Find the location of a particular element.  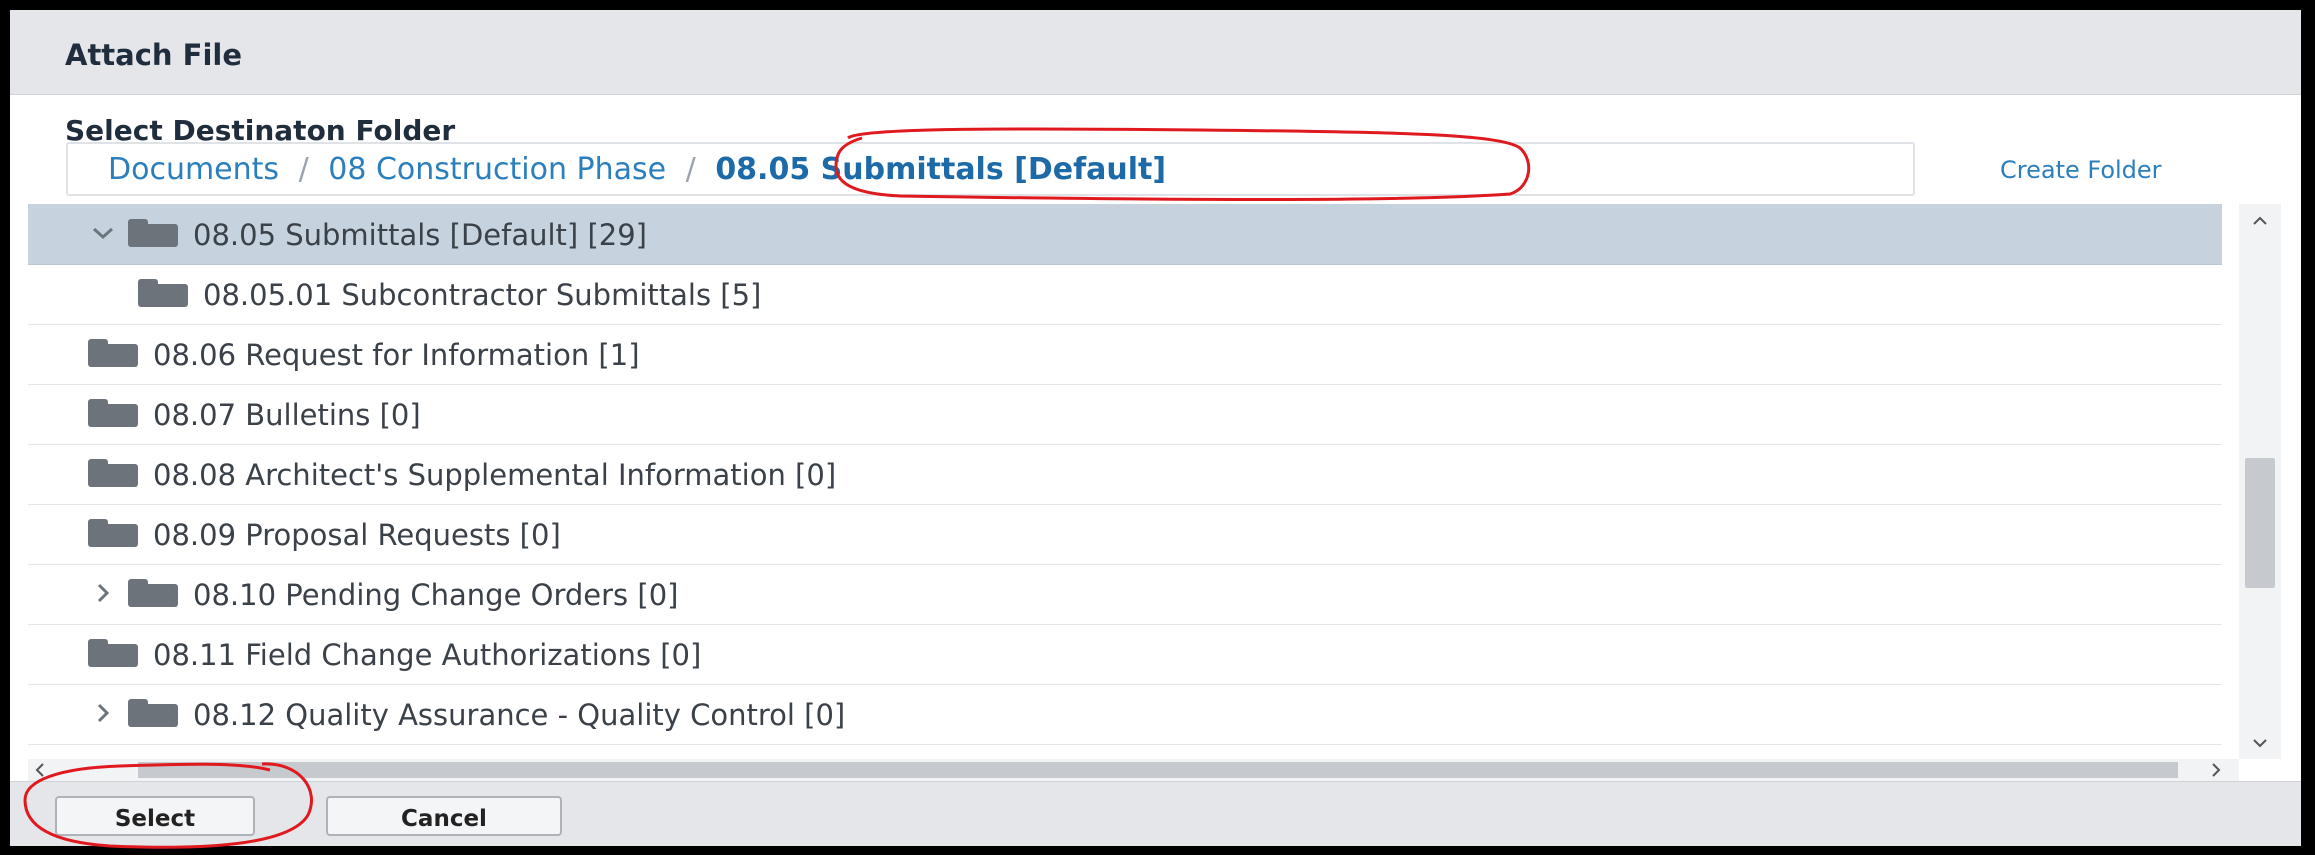

select-button: Select is located at coordinates (155, 816).